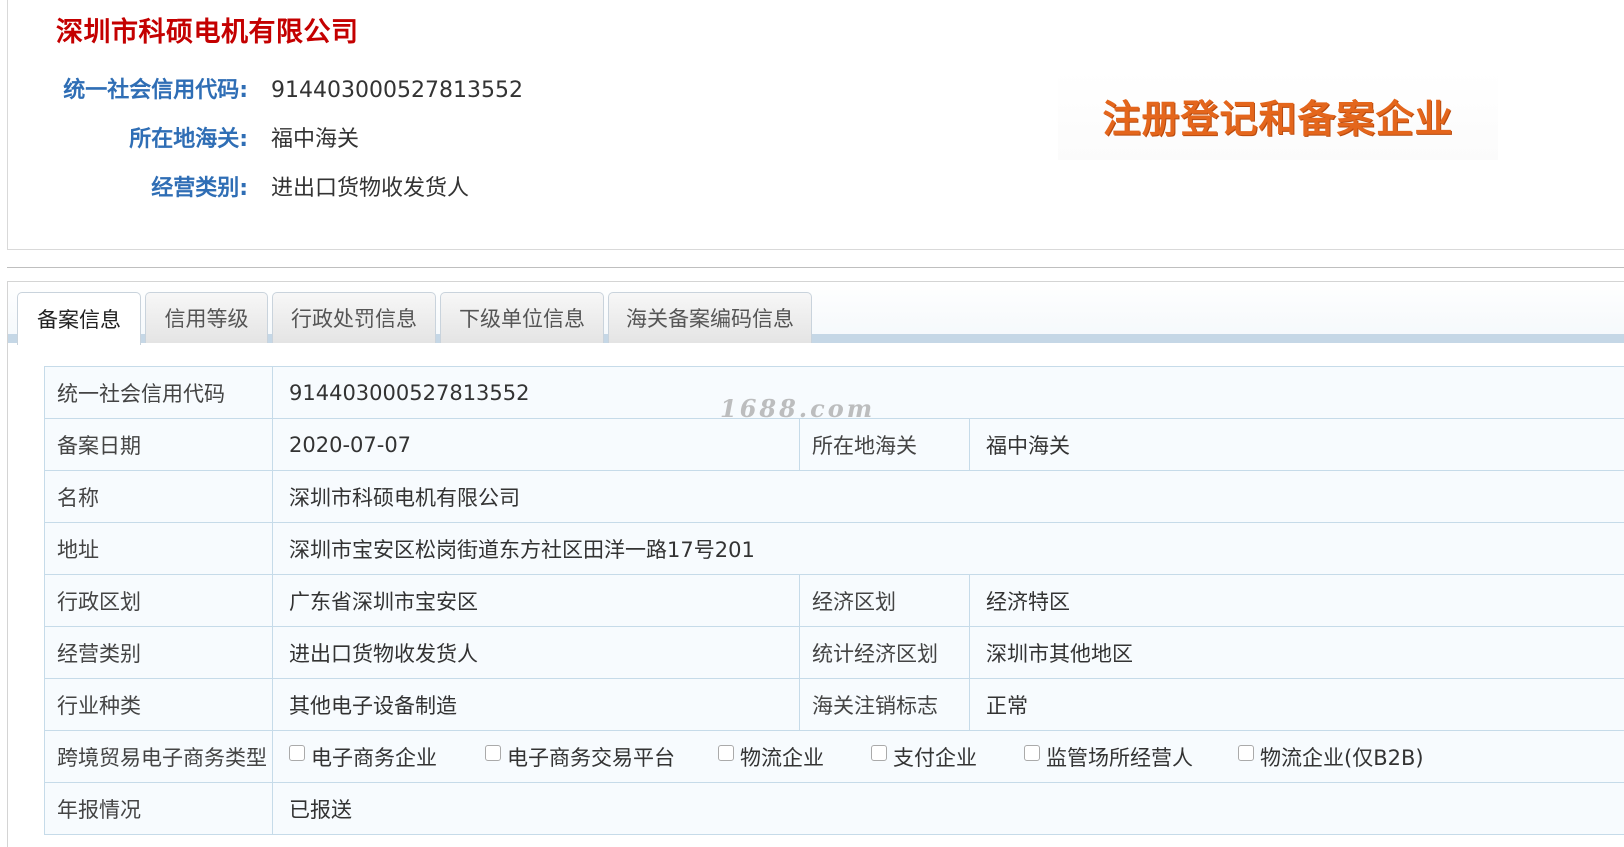 The width and height of the screenshot is (1624, 847). Describe the element at coordinates (782, 757) in the screenshot. I see `checkbox-label: 物流企业` at that location.